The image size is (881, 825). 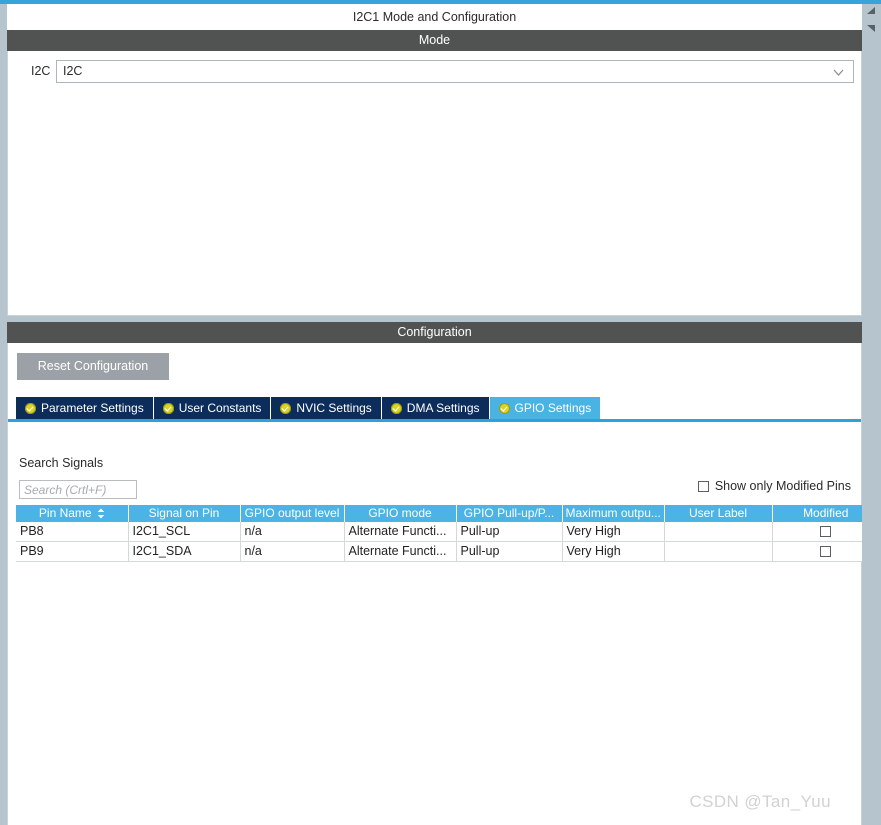 I want to click on i2c-mode-dropdown: I2C, so click(x=455, y=71).